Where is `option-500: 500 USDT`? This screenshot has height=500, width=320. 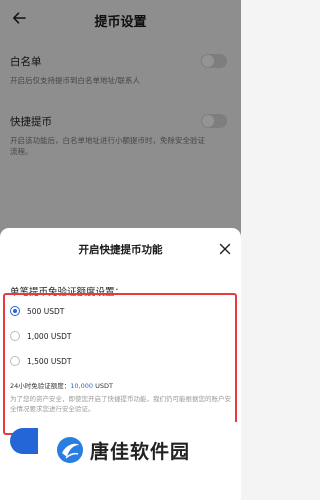 option-500: 500 USDT is located at coordinates (37, 311).